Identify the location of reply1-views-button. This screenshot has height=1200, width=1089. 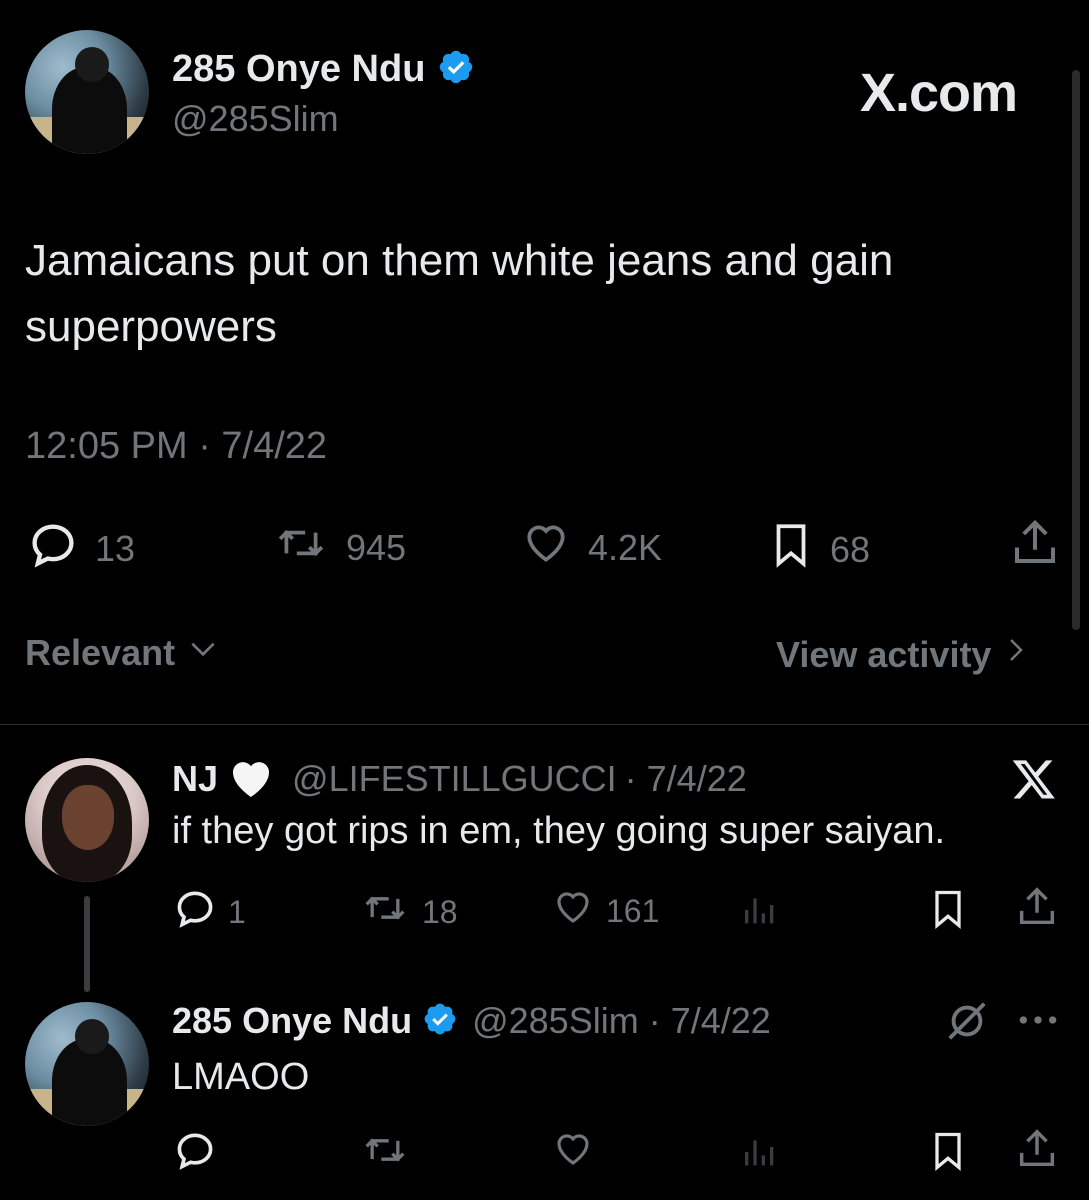
(760, 912).